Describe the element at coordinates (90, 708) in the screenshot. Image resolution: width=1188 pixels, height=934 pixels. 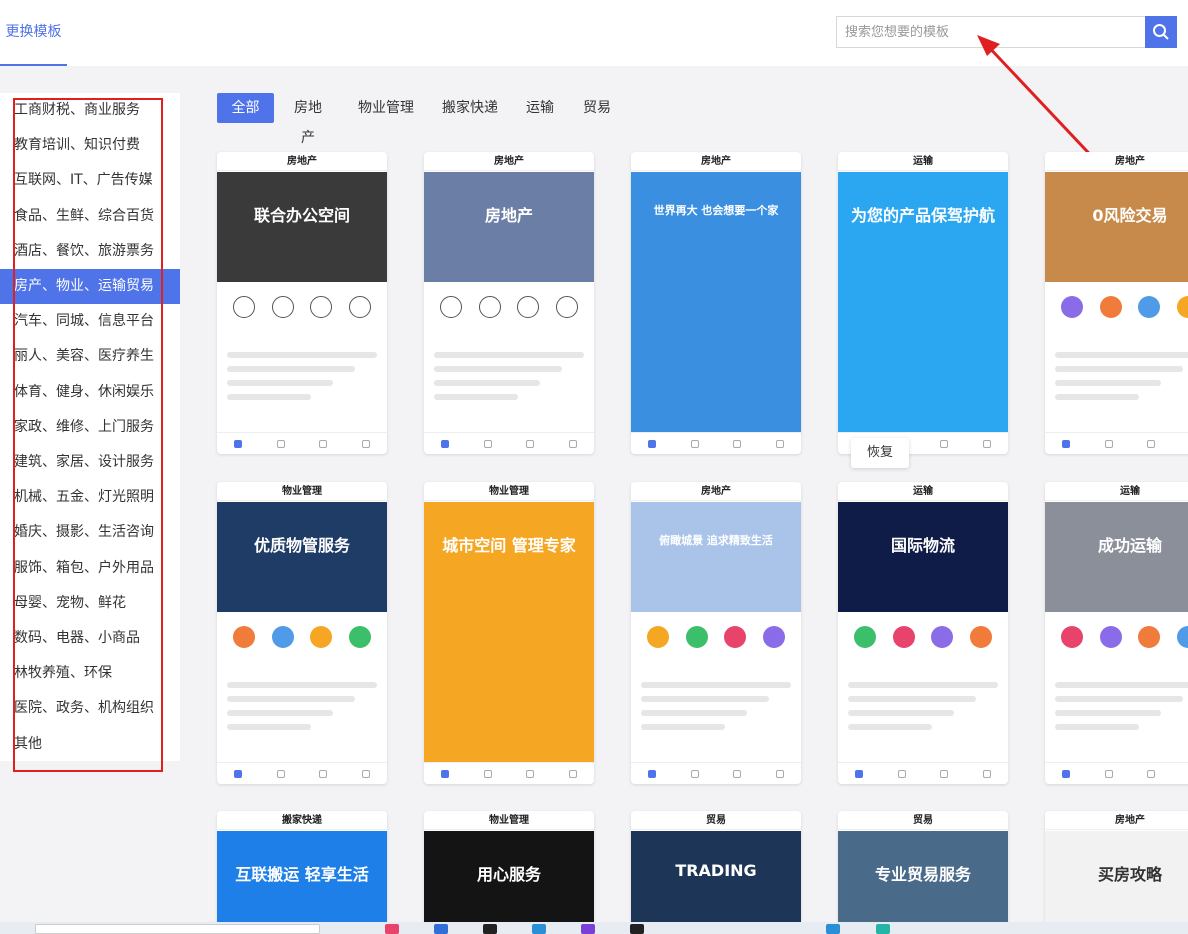
I see `sidebar-item: 医院、政务、机构组织` at that location.